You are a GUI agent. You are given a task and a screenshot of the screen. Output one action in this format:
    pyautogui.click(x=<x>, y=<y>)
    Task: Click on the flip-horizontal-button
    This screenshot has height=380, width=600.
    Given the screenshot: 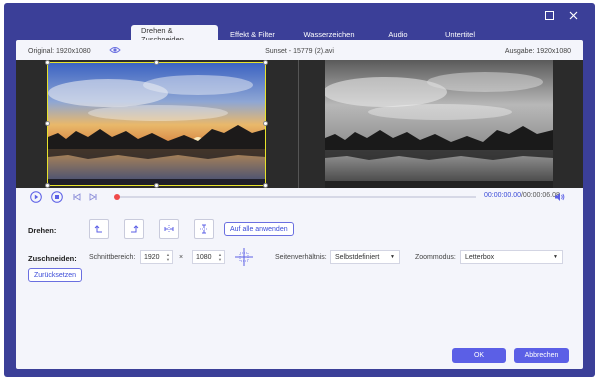 What is the action you would take?
    pyautogui.click(x=169, y=229)
    